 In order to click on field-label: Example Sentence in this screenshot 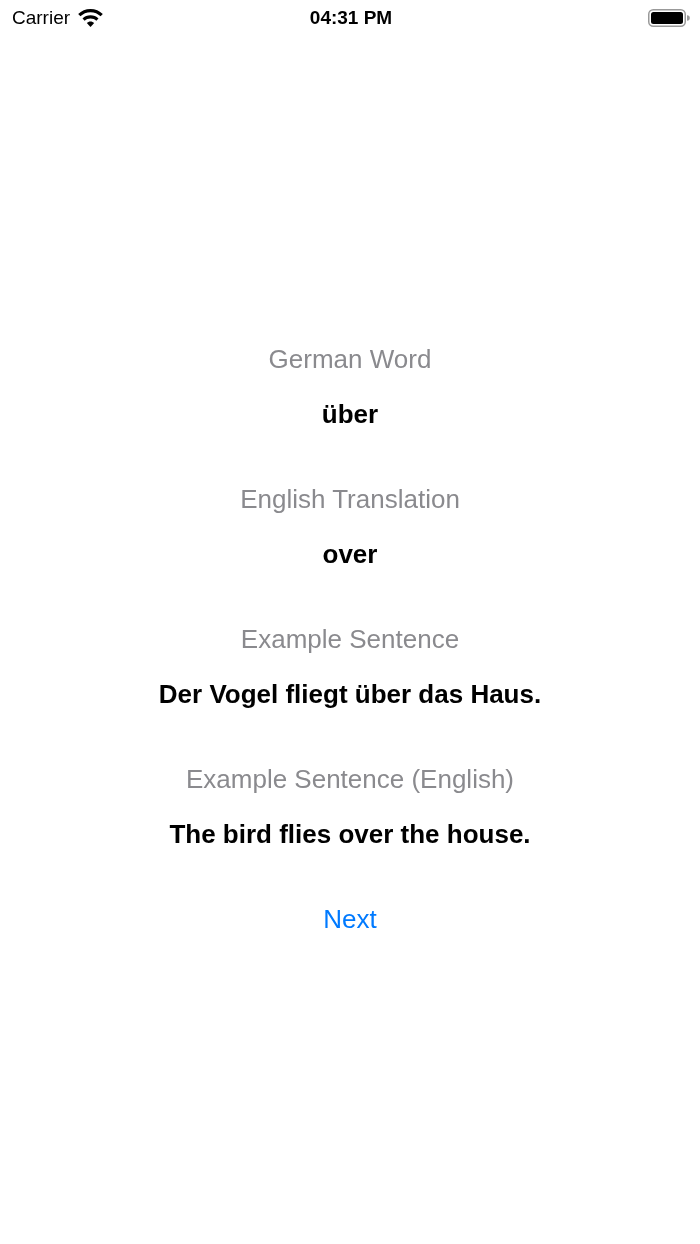, I will do `click(350, 639)`.